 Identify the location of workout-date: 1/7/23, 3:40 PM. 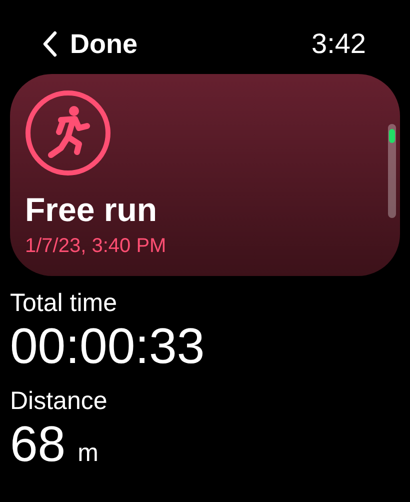
(96, 246).